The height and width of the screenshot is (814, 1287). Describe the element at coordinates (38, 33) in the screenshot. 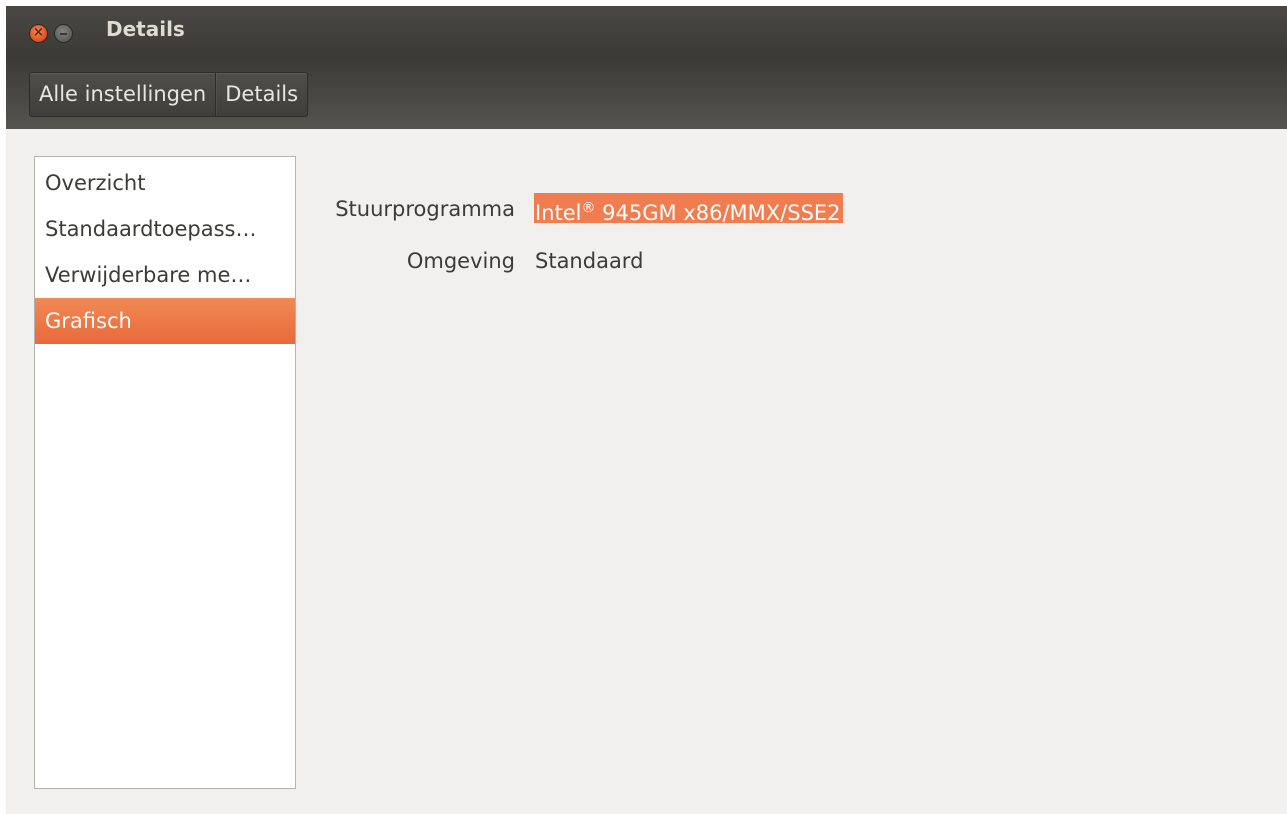

I see `close-icon` at that location.